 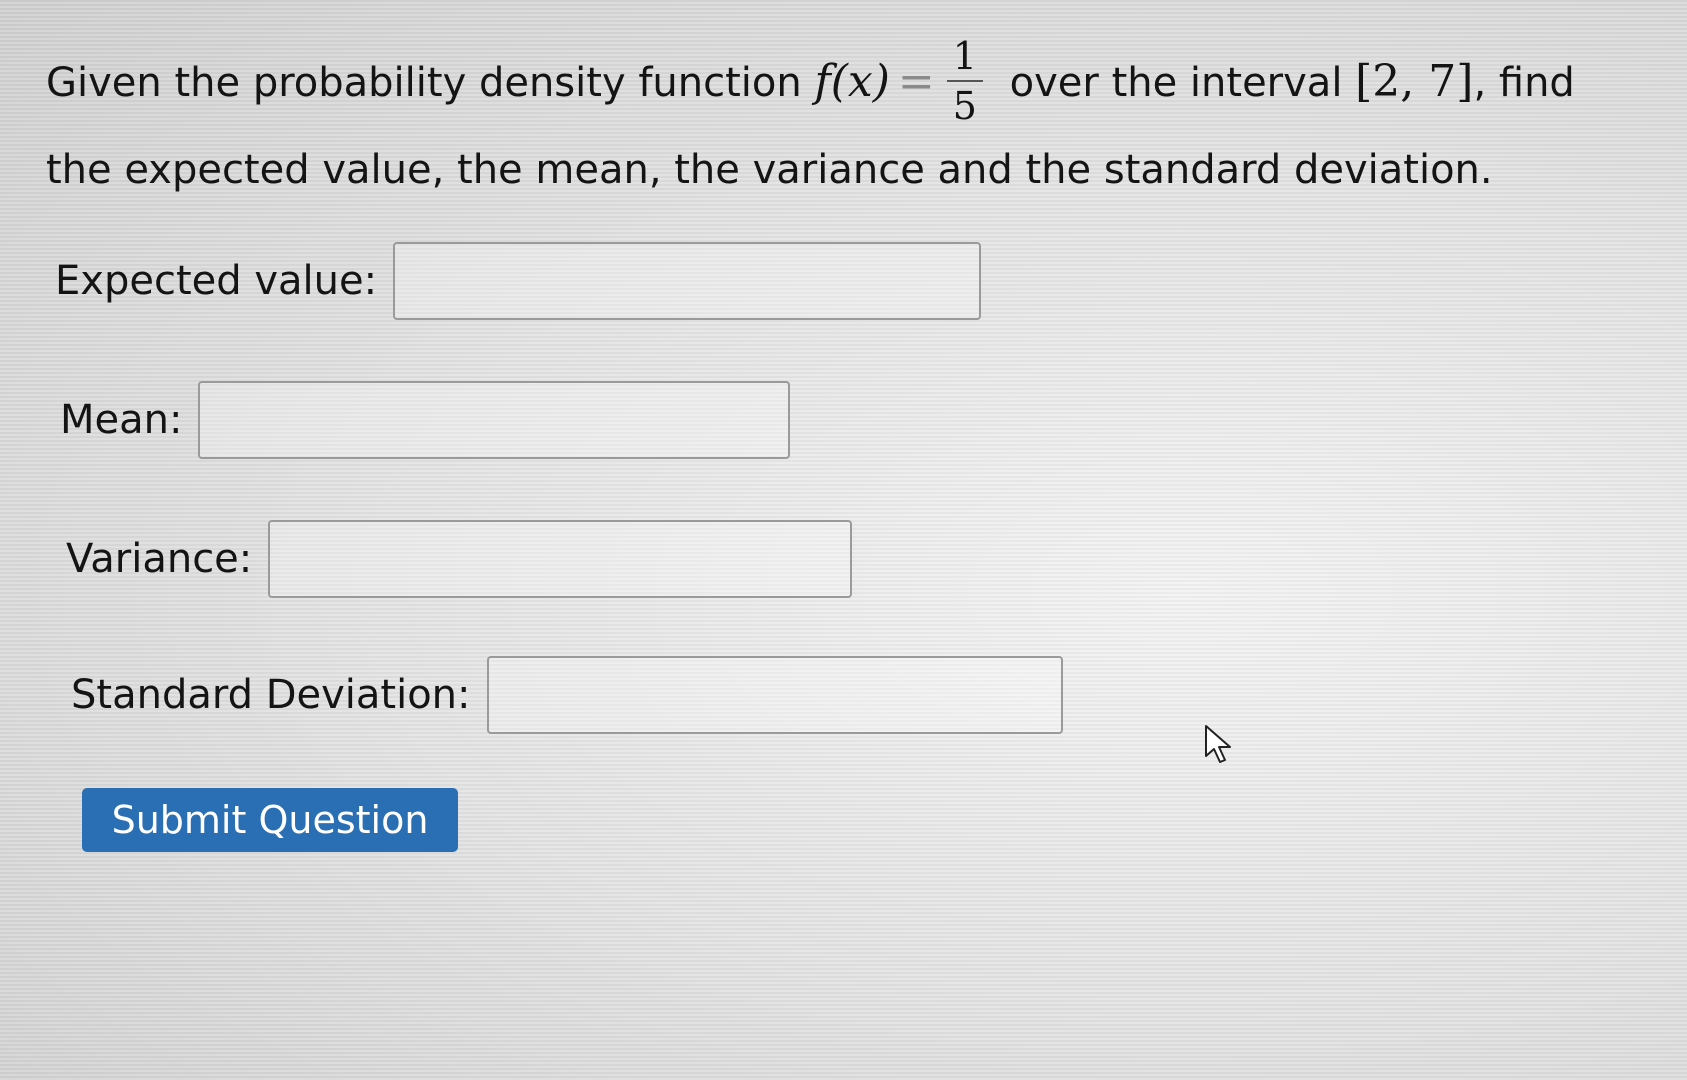 I want to click on mean-row: Mean:, so click(x=425, y=420).